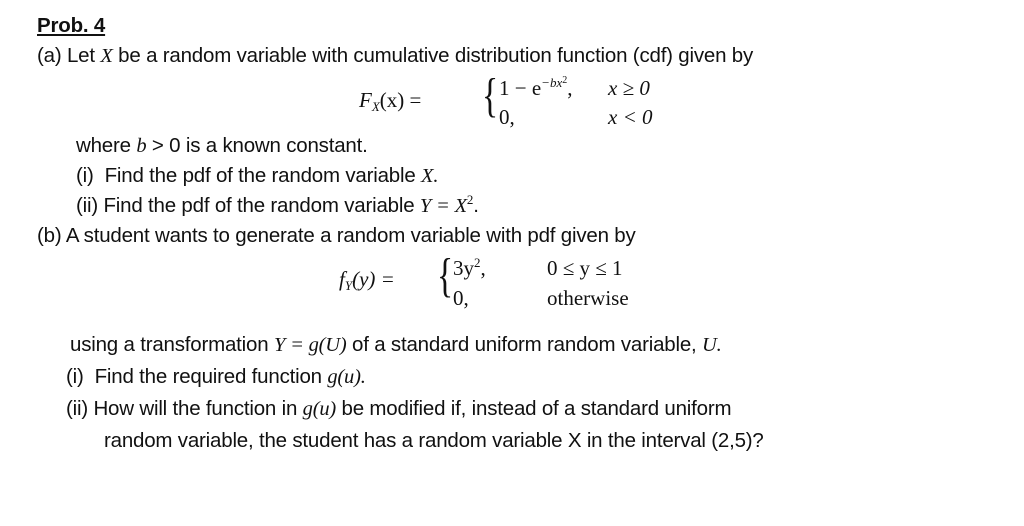 This screenshot has height=526, width=1024. Describe the element at coordinates (69, 55) in the screenshot. I see `part-a-intro-pre: (a) Let` at that location.